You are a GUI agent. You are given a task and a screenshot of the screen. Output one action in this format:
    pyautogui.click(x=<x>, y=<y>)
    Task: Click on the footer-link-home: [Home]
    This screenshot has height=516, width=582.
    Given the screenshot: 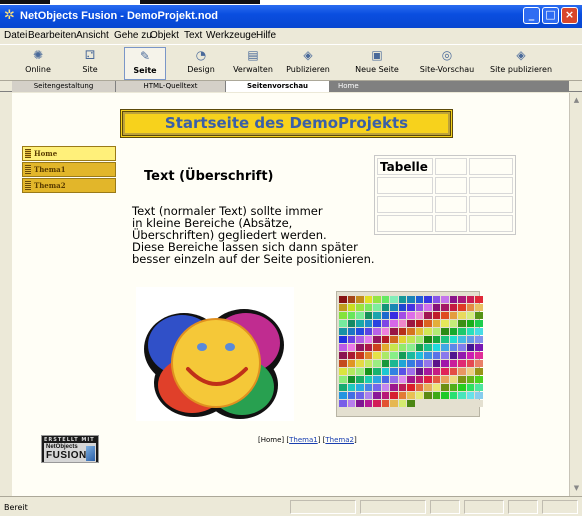 What is the action you would take?
    pyautogui.click(x=271, y=440)
    